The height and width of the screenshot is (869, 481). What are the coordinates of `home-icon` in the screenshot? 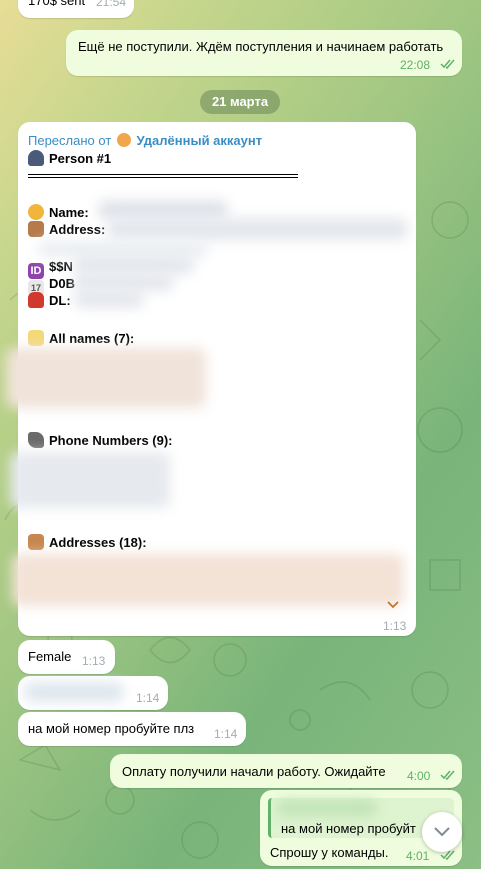 It's located at (36, 542).